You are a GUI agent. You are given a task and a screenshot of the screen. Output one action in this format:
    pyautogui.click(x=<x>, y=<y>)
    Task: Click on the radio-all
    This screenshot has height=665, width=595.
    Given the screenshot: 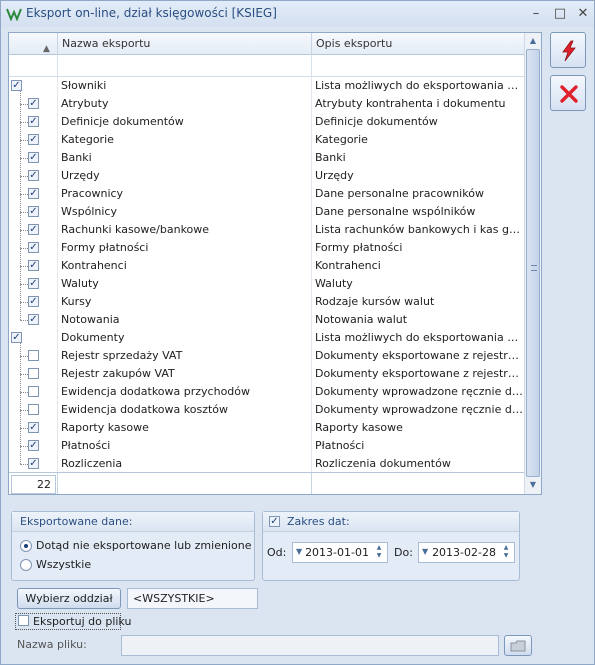 What is the action you would take?
    pyautogui.click(x=26, y=565)
    